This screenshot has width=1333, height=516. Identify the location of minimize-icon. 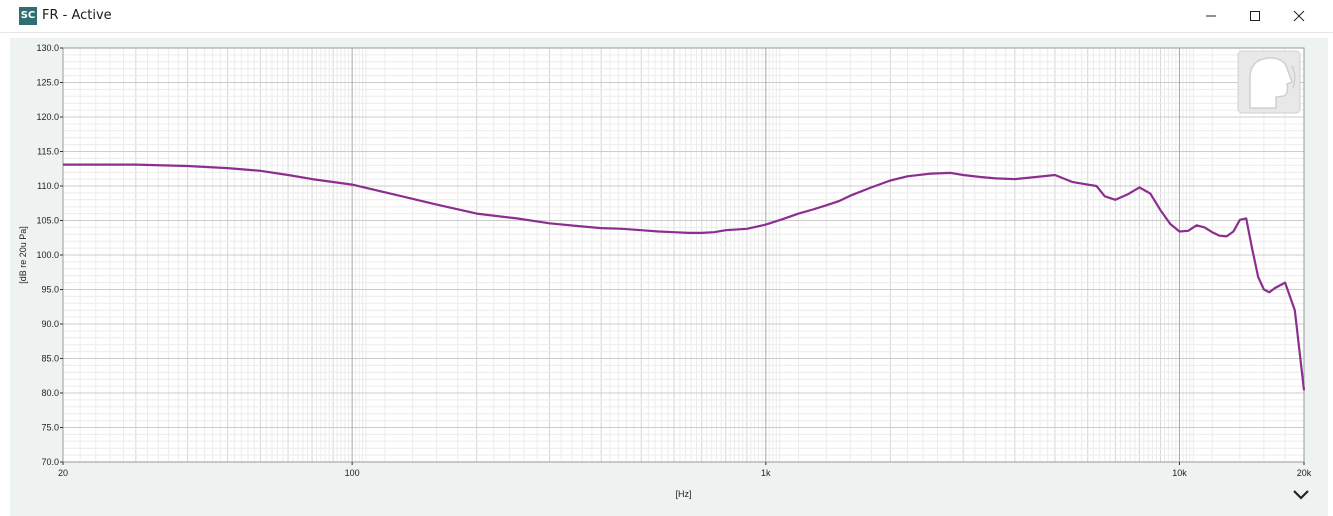
(1211, 16).